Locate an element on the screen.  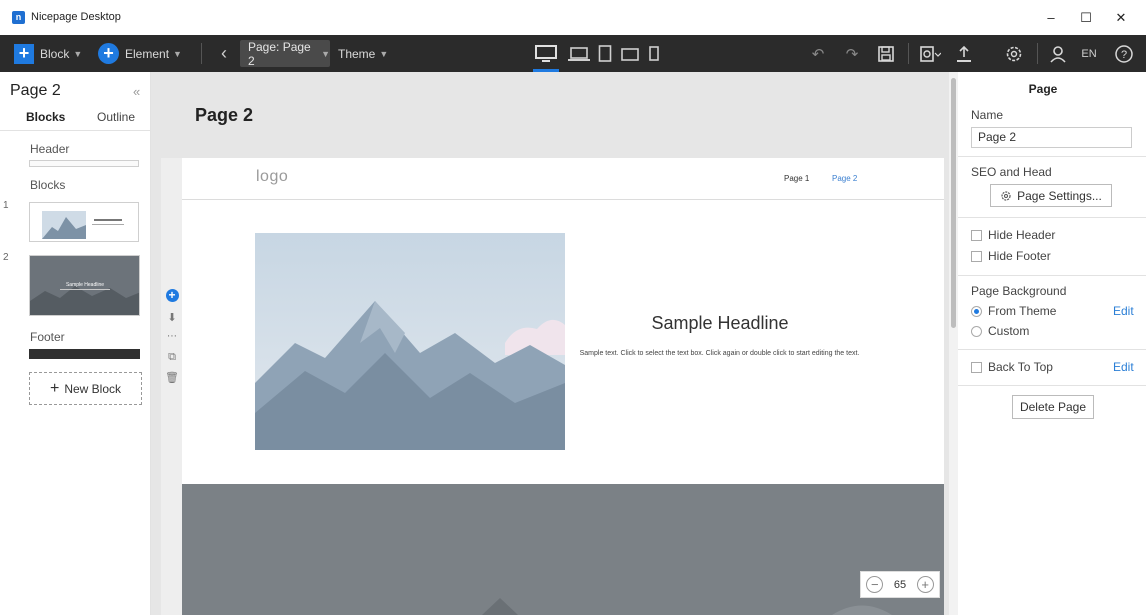
back-to-top-checkbox is located at coordinates (976, 367).